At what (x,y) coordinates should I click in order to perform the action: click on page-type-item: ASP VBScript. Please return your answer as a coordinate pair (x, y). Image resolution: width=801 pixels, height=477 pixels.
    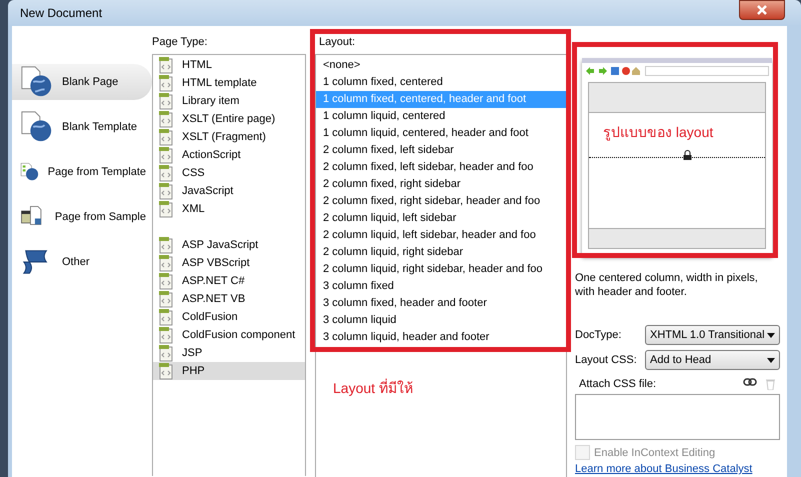
    Looking at the image, I should click on (229, 263).